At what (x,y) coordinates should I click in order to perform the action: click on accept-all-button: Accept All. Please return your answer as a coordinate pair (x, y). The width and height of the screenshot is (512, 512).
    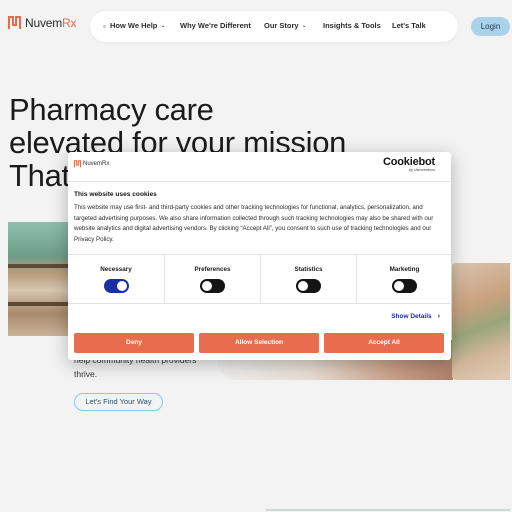
    Looking at the image, I should click on (384, 343).